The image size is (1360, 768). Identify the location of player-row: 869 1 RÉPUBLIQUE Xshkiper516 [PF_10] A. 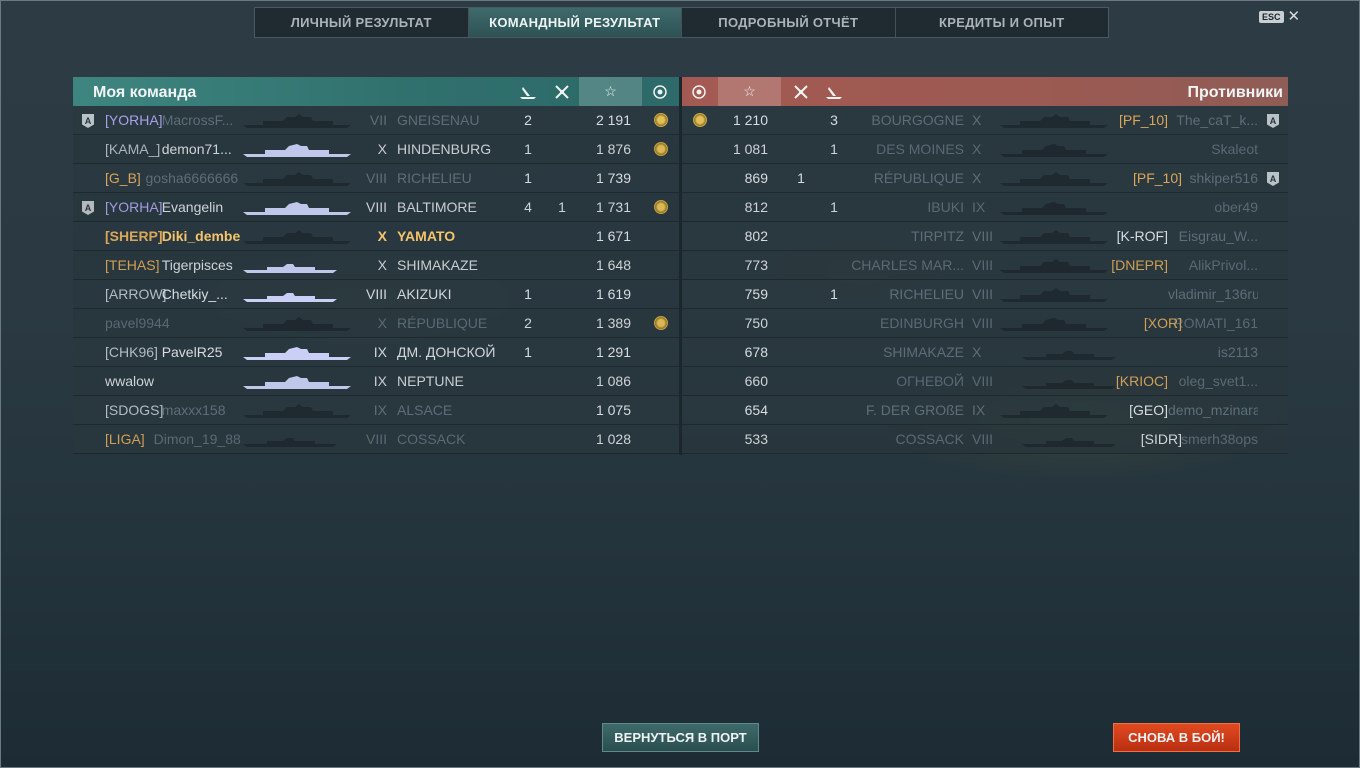
(985, 178).